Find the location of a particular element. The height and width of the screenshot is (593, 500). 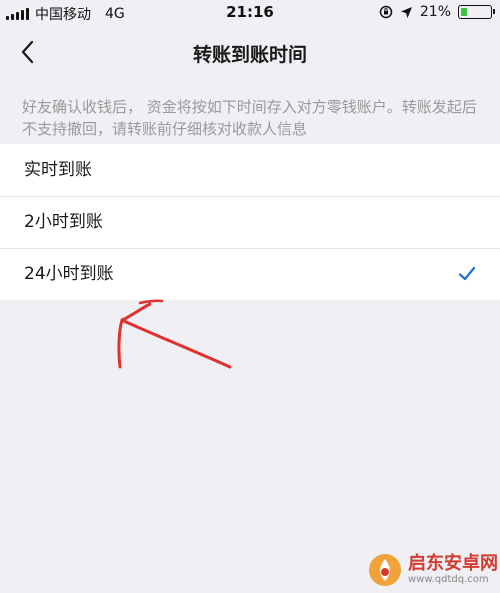

option-realtime: 实时到账 is located at coordinates (250, 170).